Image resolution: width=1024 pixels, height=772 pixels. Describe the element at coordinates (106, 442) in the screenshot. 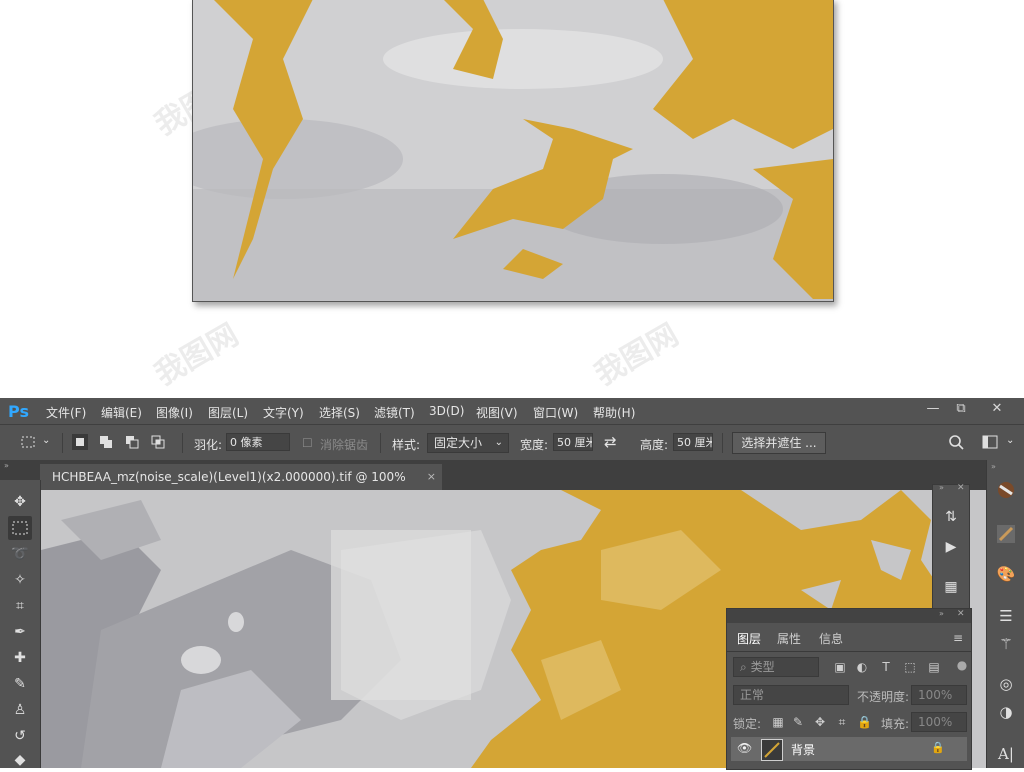

I see `add-to-selection-icon` at that location.